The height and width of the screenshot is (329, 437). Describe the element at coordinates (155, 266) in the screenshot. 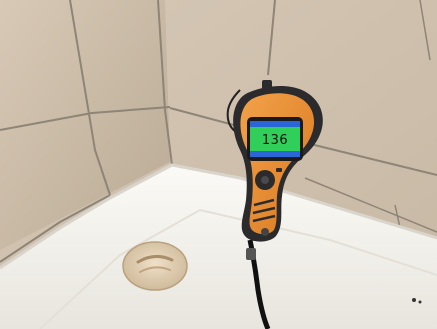

I see `drain-cap` at that location.